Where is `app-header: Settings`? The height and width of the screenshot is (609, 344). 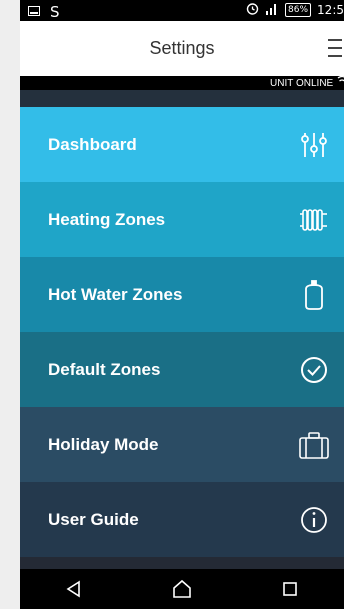 app-header: Settings is located at coordinates (182, 48).